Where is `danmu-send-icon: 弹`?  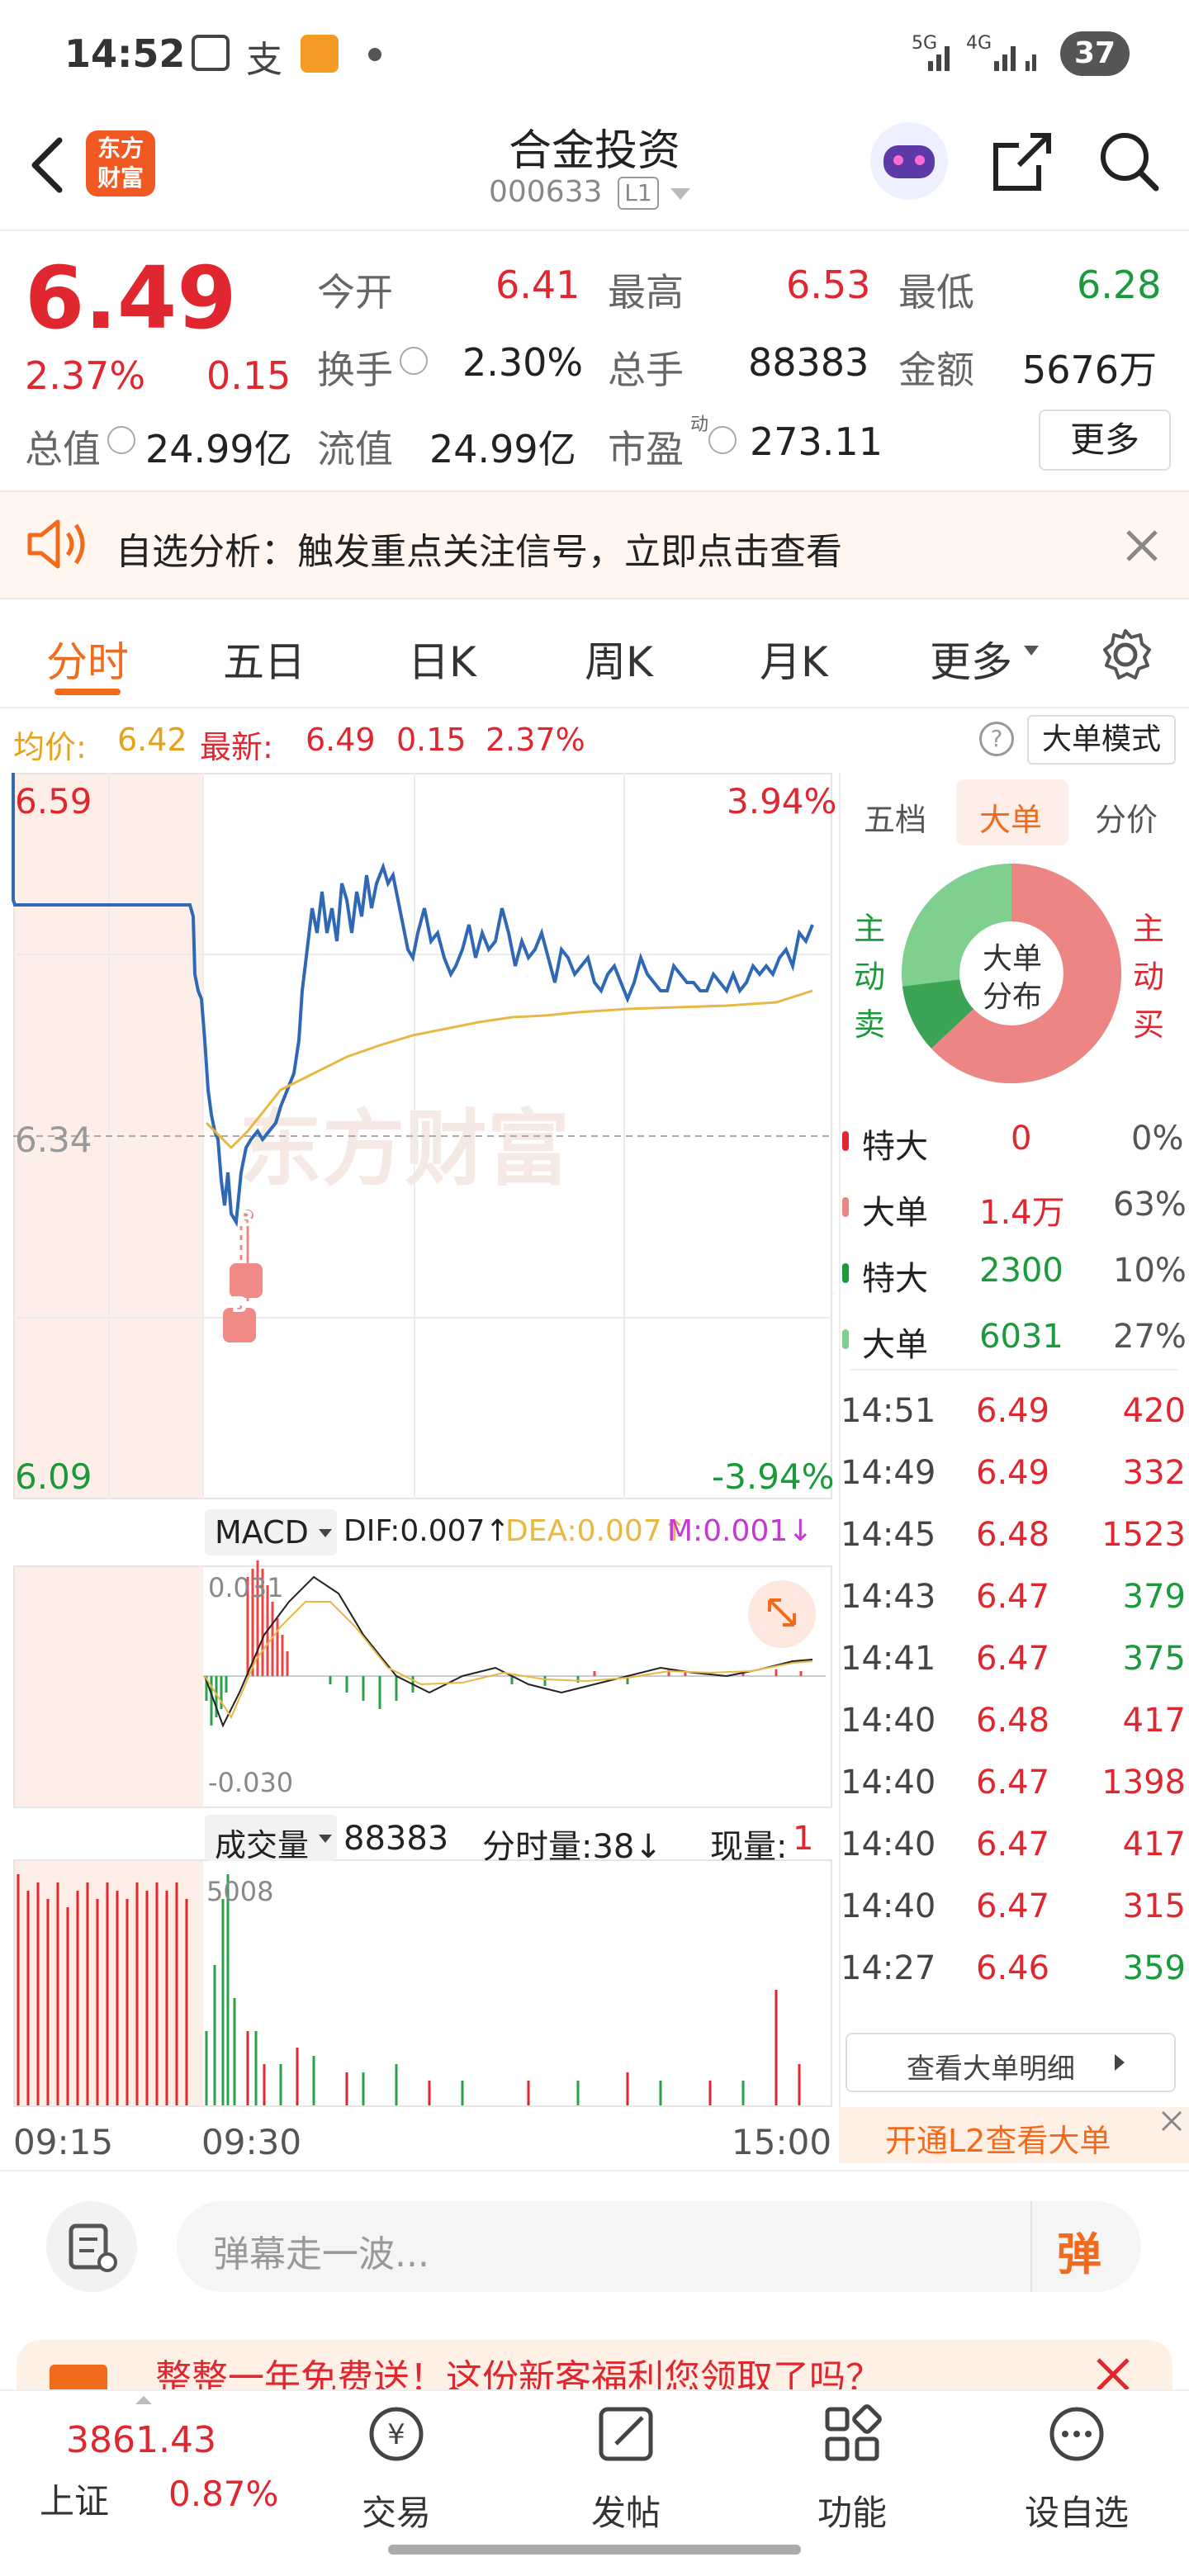 danmu-send-icon: 弹 is located at coordinates (1079, 2250).